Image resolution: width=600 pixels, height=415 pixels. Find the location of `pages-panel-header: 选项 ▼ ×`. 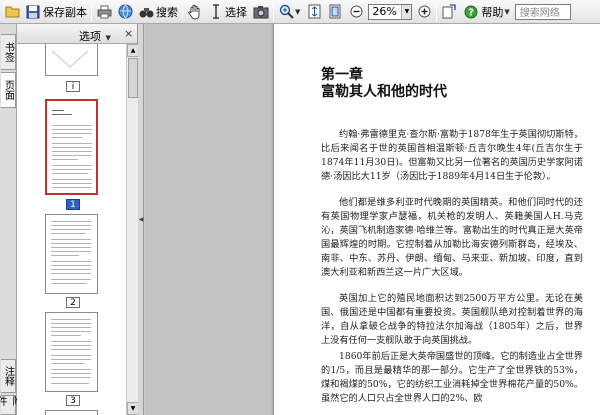

pages-panel-header: 选项 ▼ × is located at coordinates (77, 34).